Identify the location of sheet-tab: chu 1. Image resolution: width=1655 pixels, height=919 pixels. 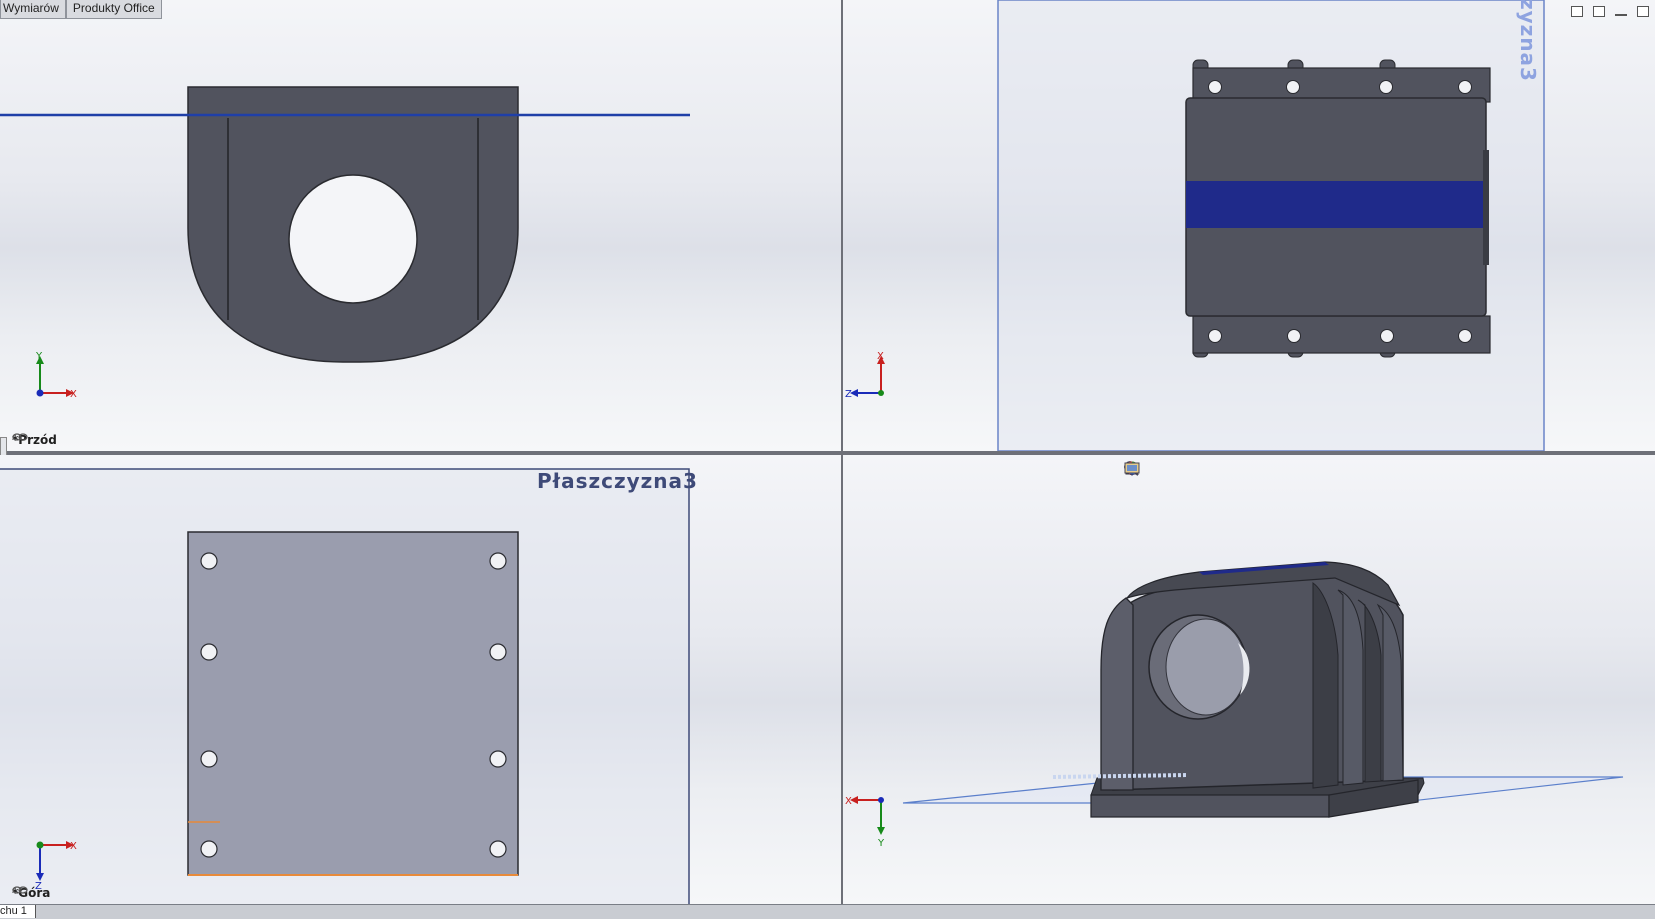
(18, 911).